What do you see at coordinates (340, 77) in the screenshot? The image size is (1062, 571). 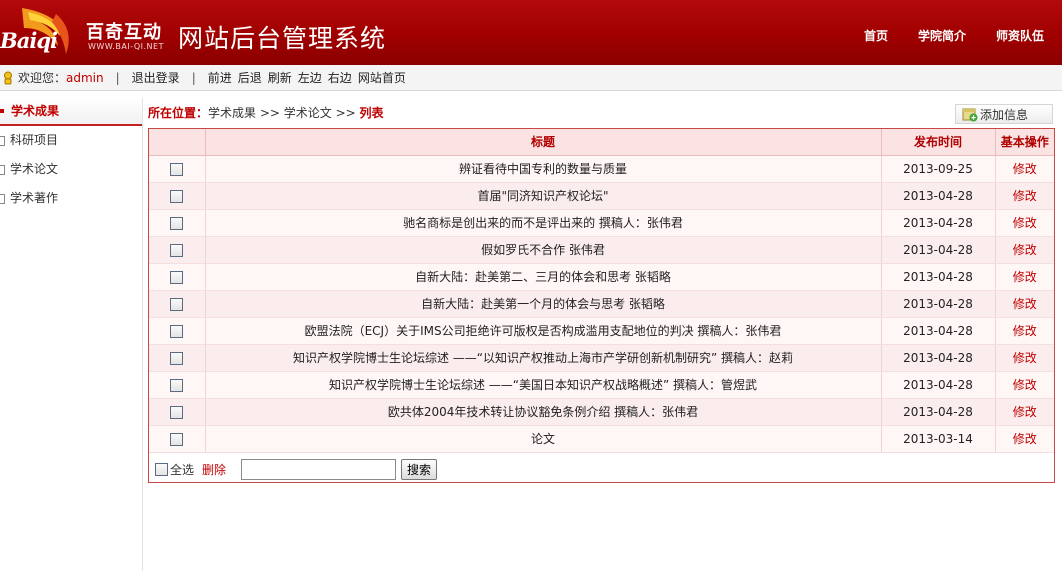 I see `right-link: 右边` at bounding box center [340, 77].